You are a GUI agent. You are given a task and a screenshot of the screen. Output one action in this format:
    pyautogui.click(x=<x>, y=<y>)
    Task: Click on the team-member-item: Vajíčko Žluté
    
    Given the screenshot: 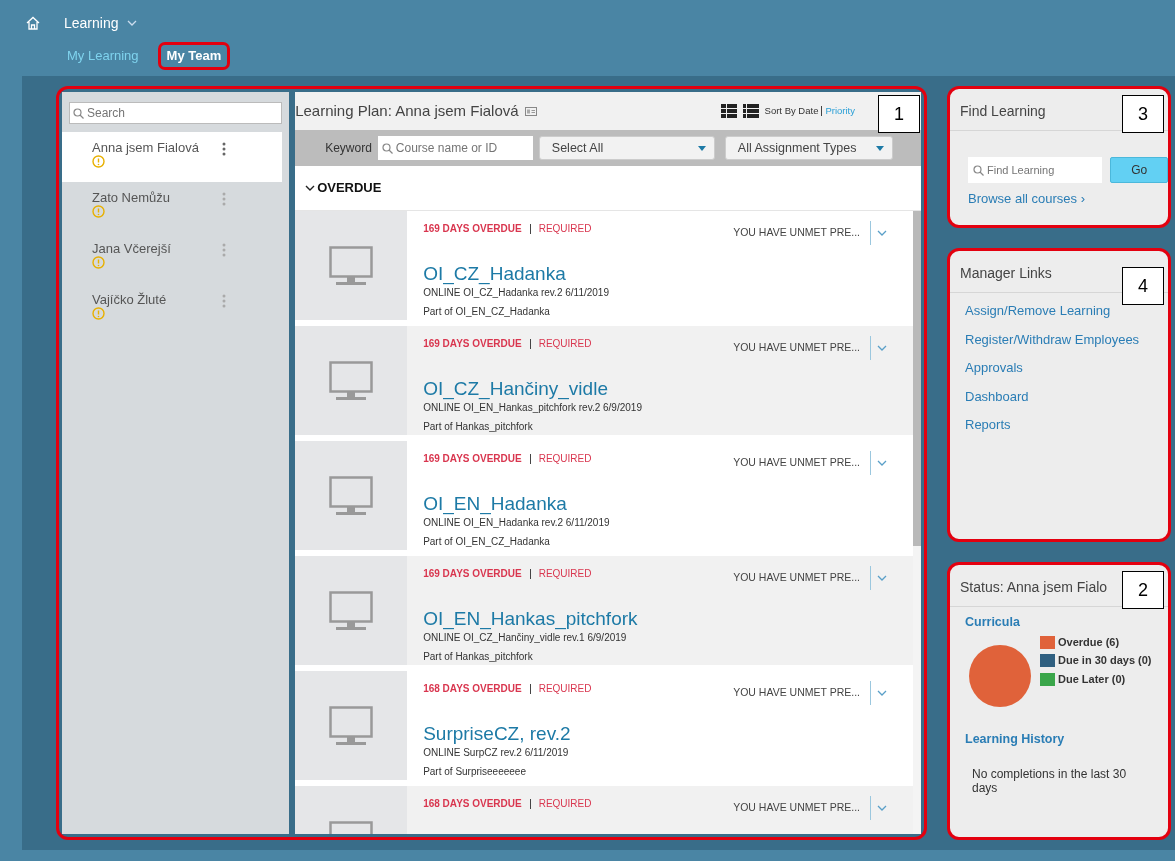 What is the action you would take?
    pyautogui.click(x=172, y=309)
    